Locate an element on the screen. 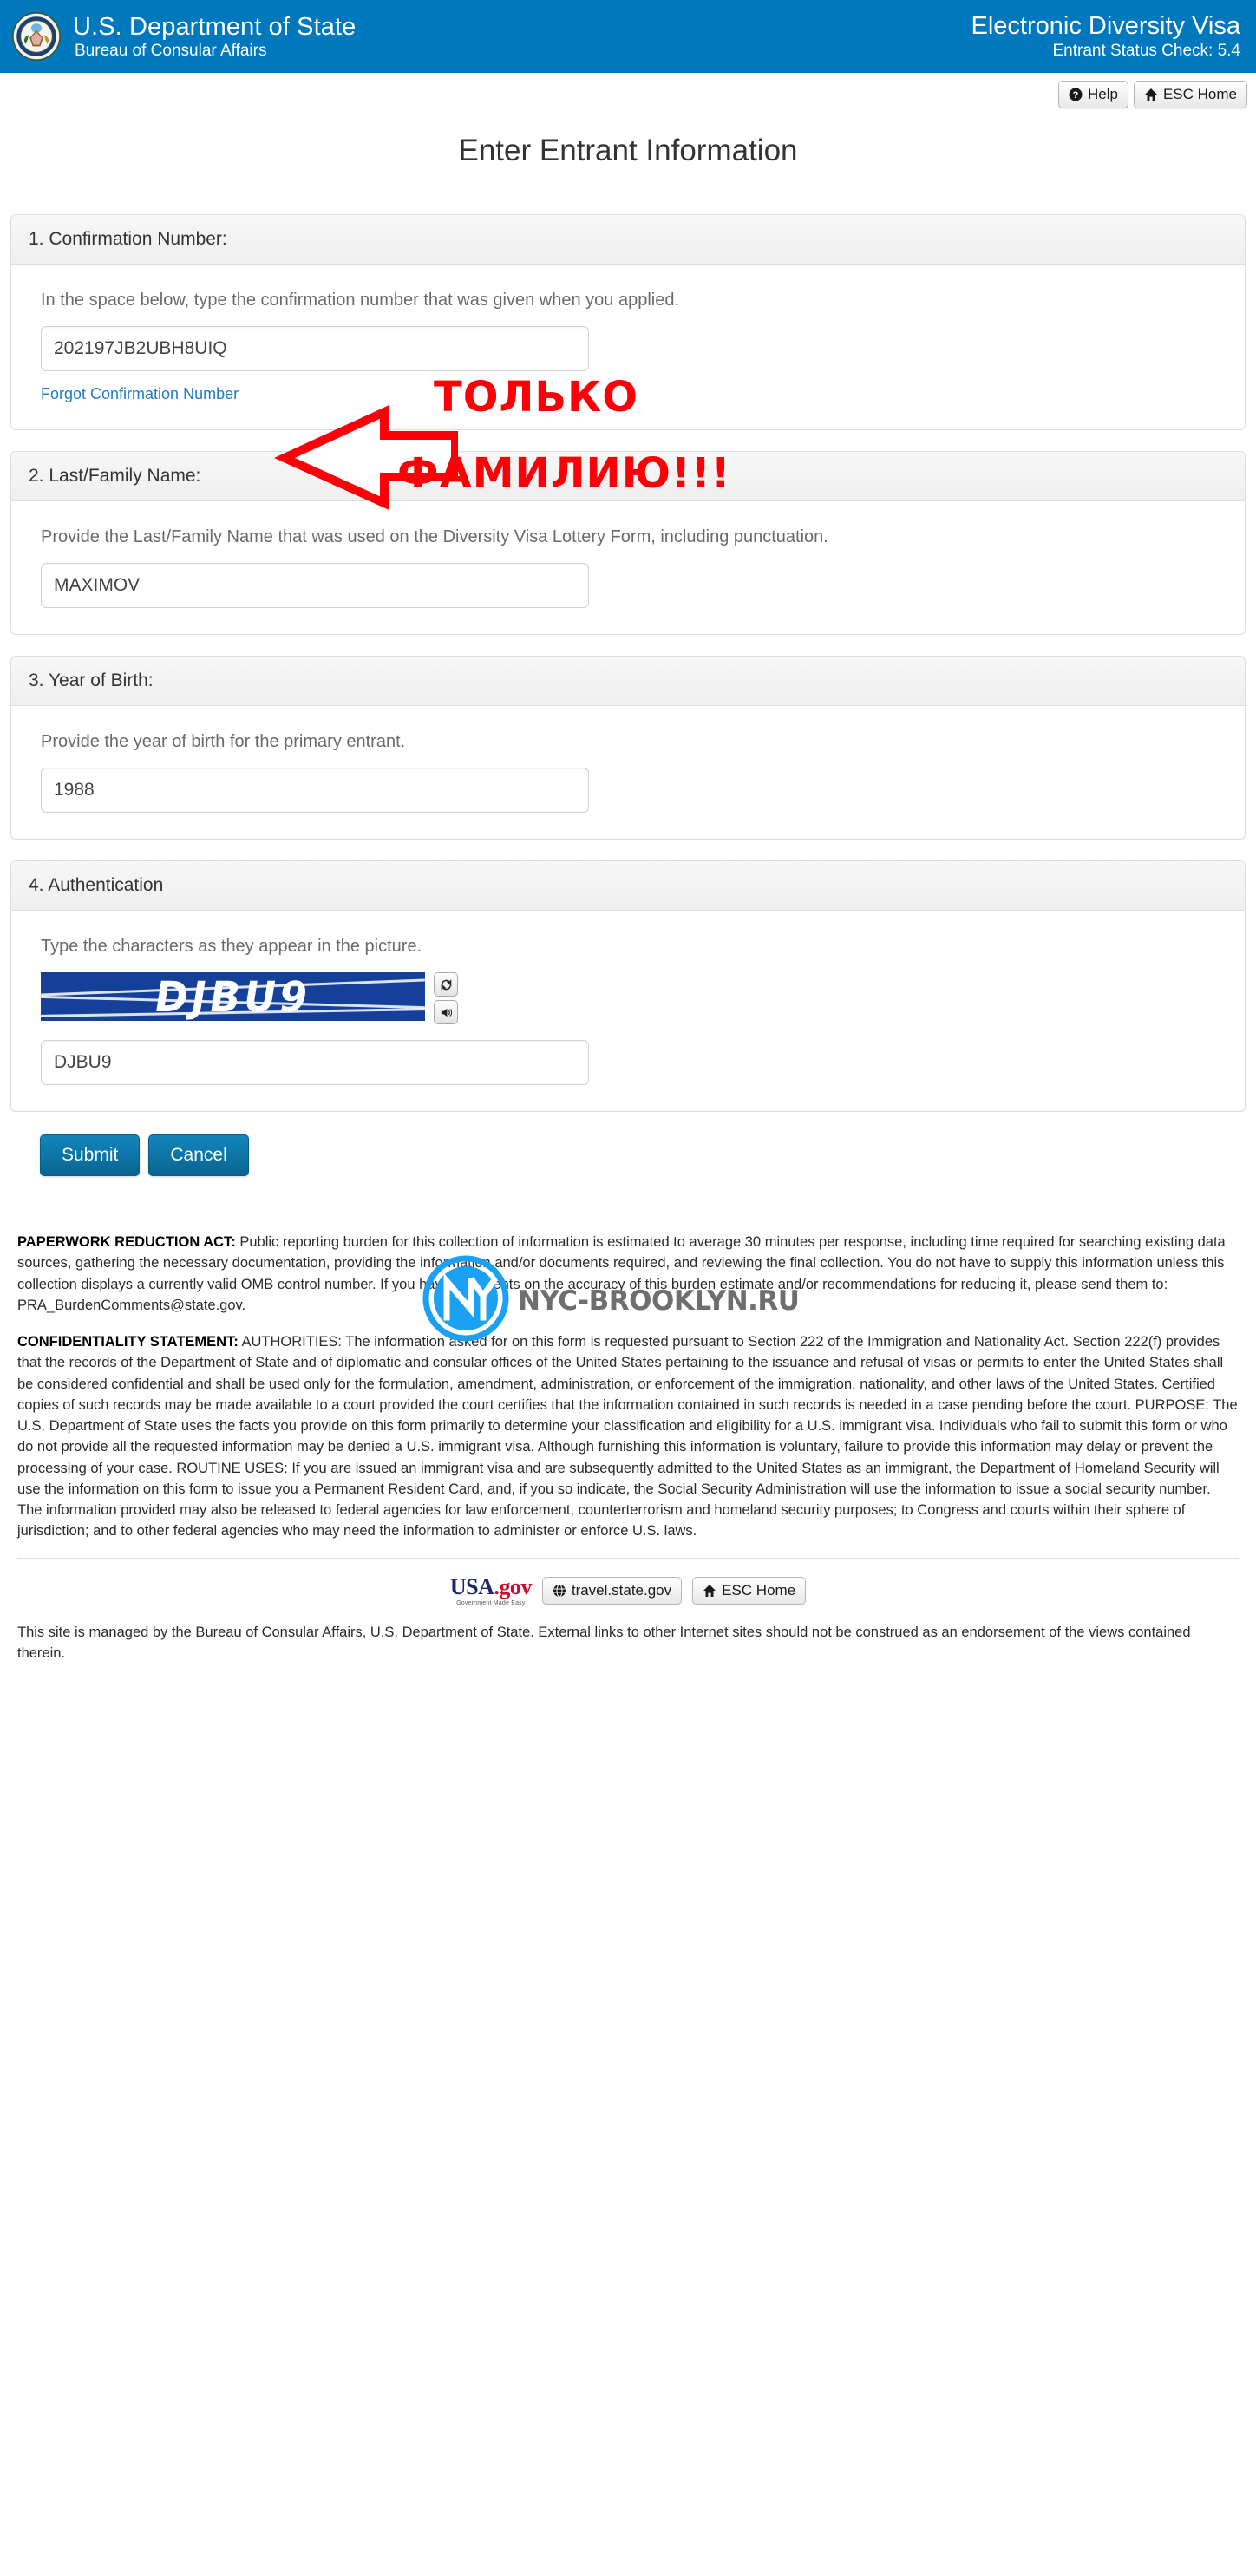 The image size is (1256, 2576). panel-heading-authentication: 4. Authentication is located at coordinates (628, 886).